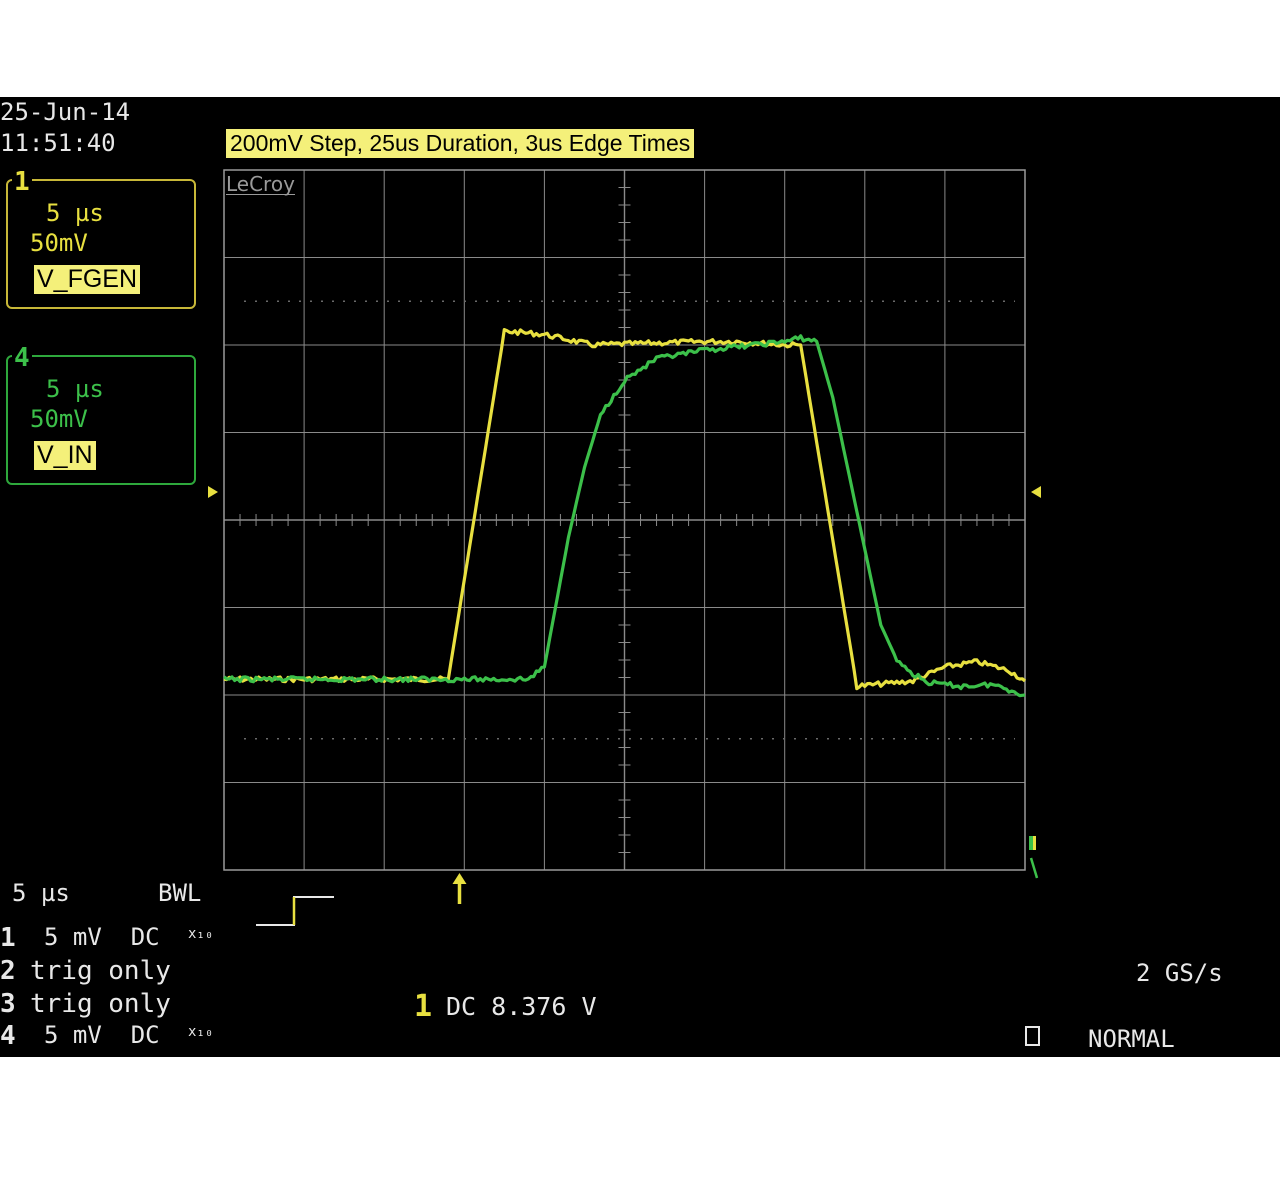 The image size is (1280, 1190). What do you see at coordinates (423, 1006) in the screenshot?
I see `trigger-channel: 1` at bounding box center [423, 1006].